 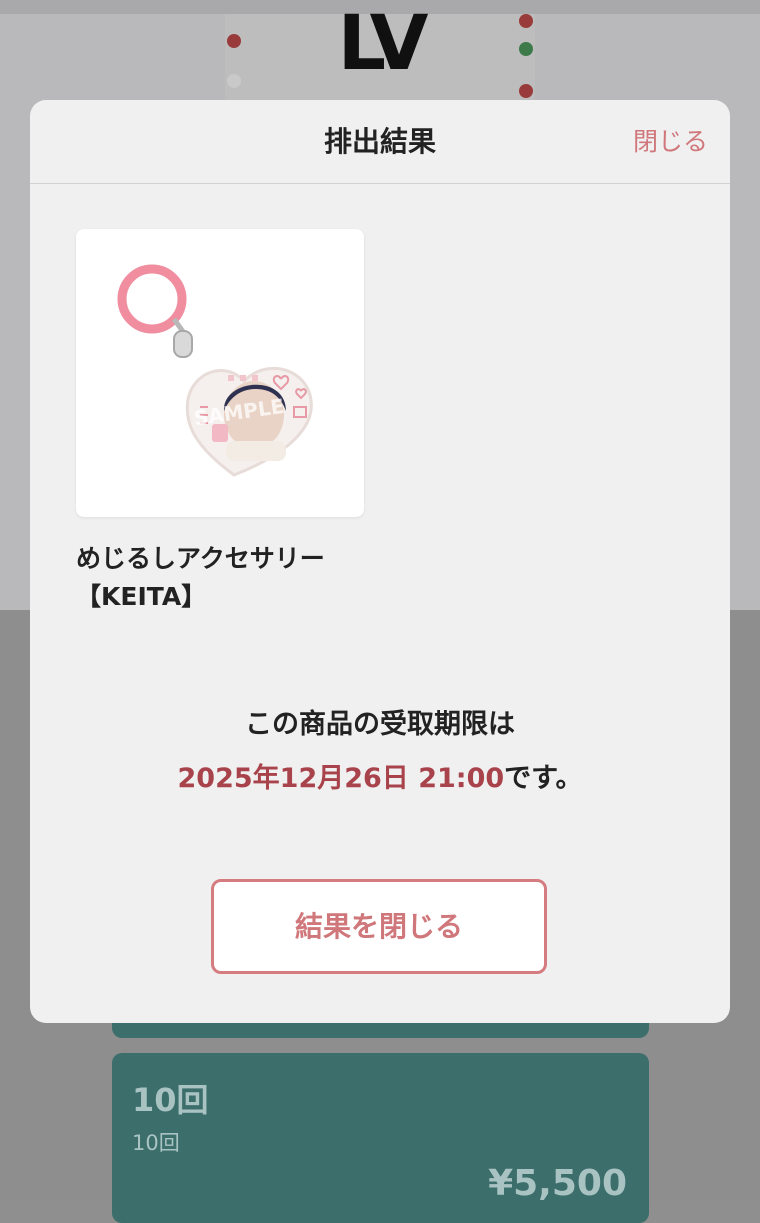 What do you see at coordinates (170, 1100) in the screenshot?
I see `plan-title: 10回` at bounding box center [170, 1100].